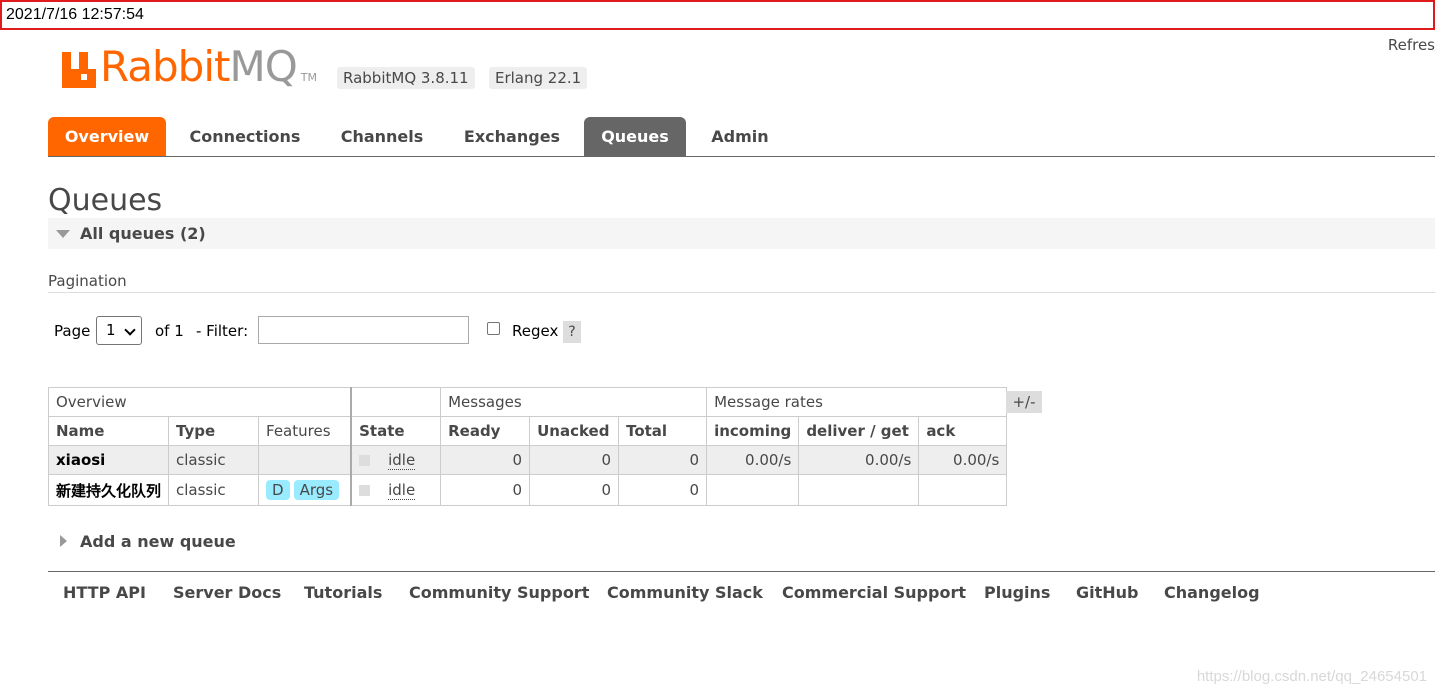 This screenshot has width=1435, height=696. Describe the element at coordinates (859, 460) in the screenshot. I see `rate-deliver-get: 0.00/s` at that location.